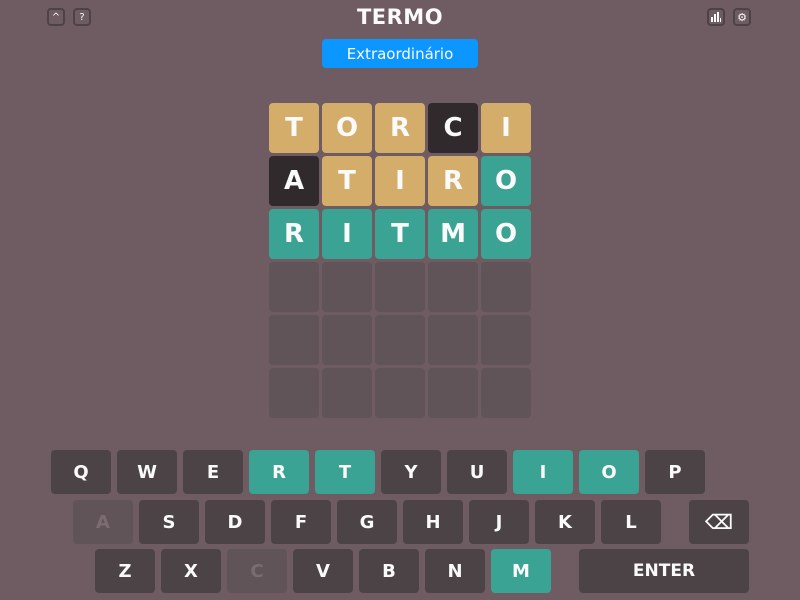  I want to click on board-row: RITMO, so click(400, 234).